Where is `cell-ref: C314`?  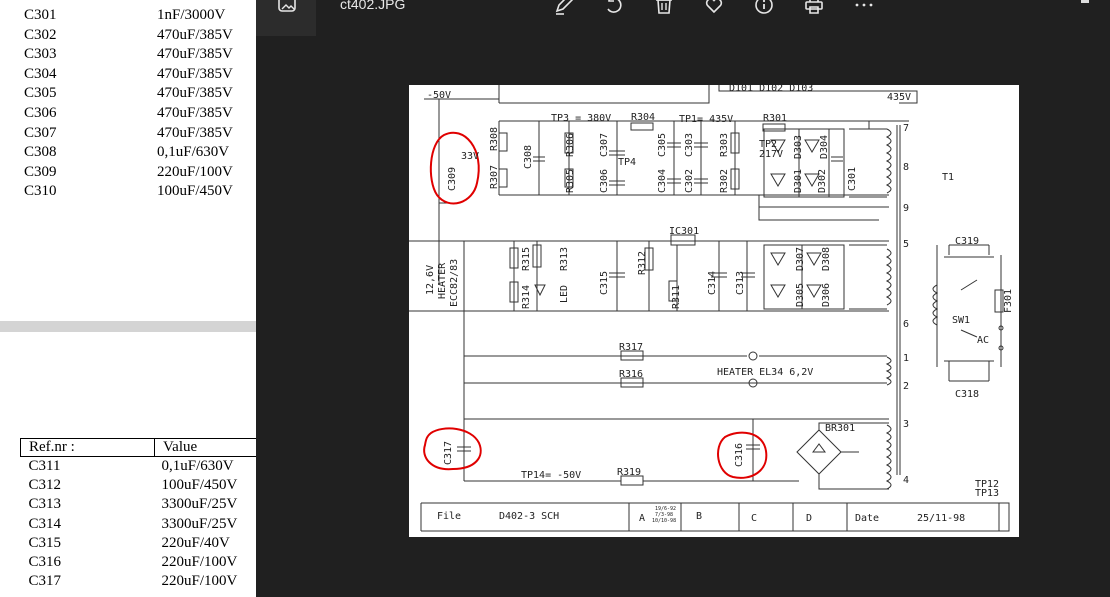
cell-ref: C314 is located at coordinates (45, 523).